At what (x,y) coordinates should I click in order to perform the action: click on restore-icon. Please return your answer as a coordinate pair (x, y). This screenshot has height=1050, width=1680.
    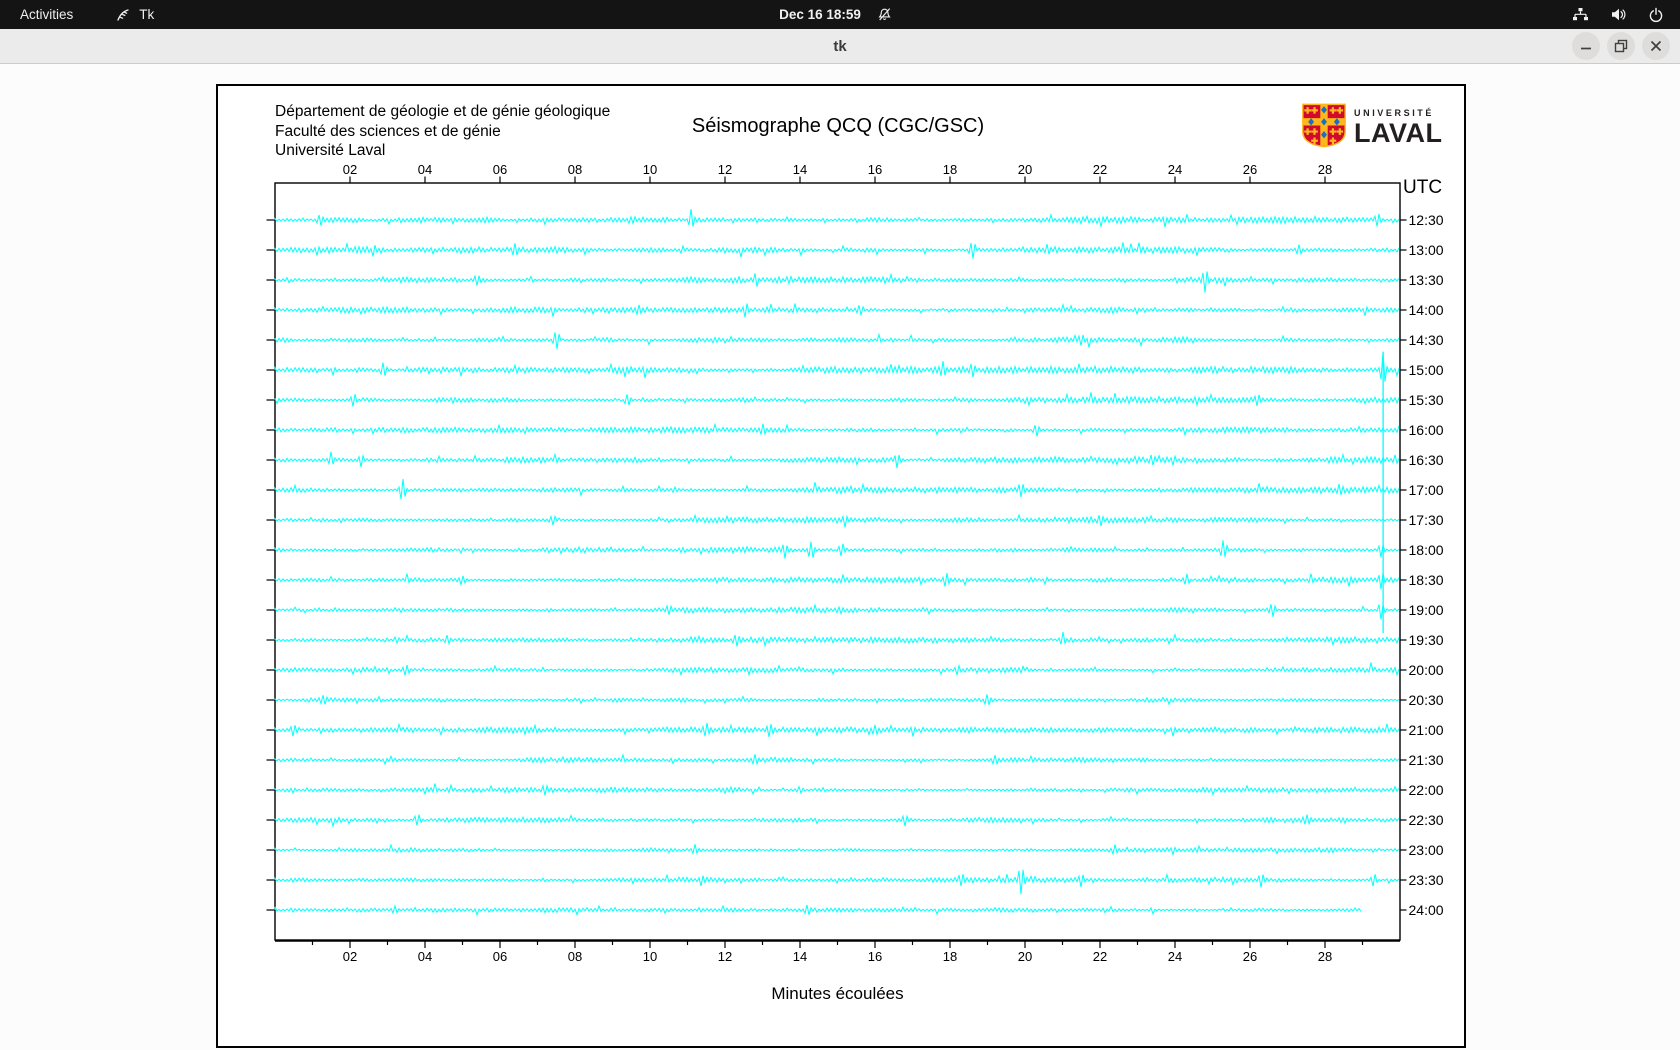
    Looking at the image, I should click on (1621, 46).